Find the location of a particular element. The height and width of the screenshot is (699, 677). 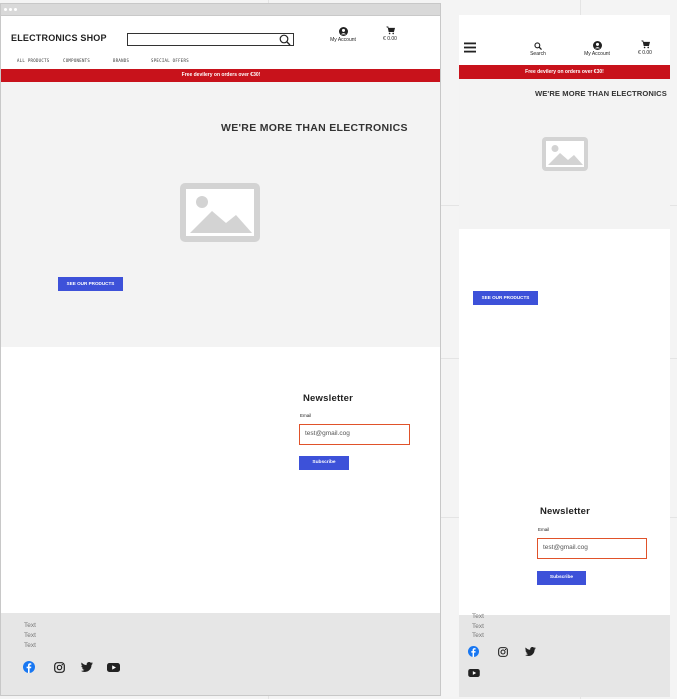

nav-all-products: ALL PRODUCTS is located at coordinates (33, 60).